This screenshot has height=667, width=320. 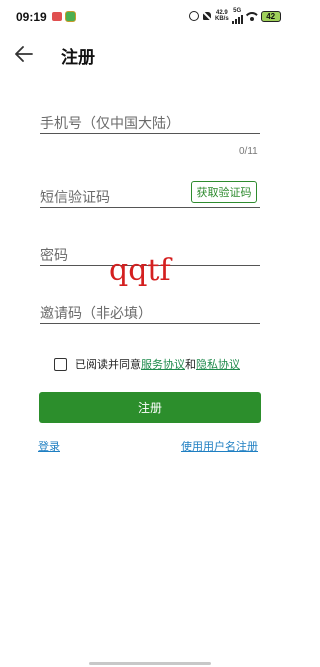 I want to click on mute-icon, so click(x=207, y=16).